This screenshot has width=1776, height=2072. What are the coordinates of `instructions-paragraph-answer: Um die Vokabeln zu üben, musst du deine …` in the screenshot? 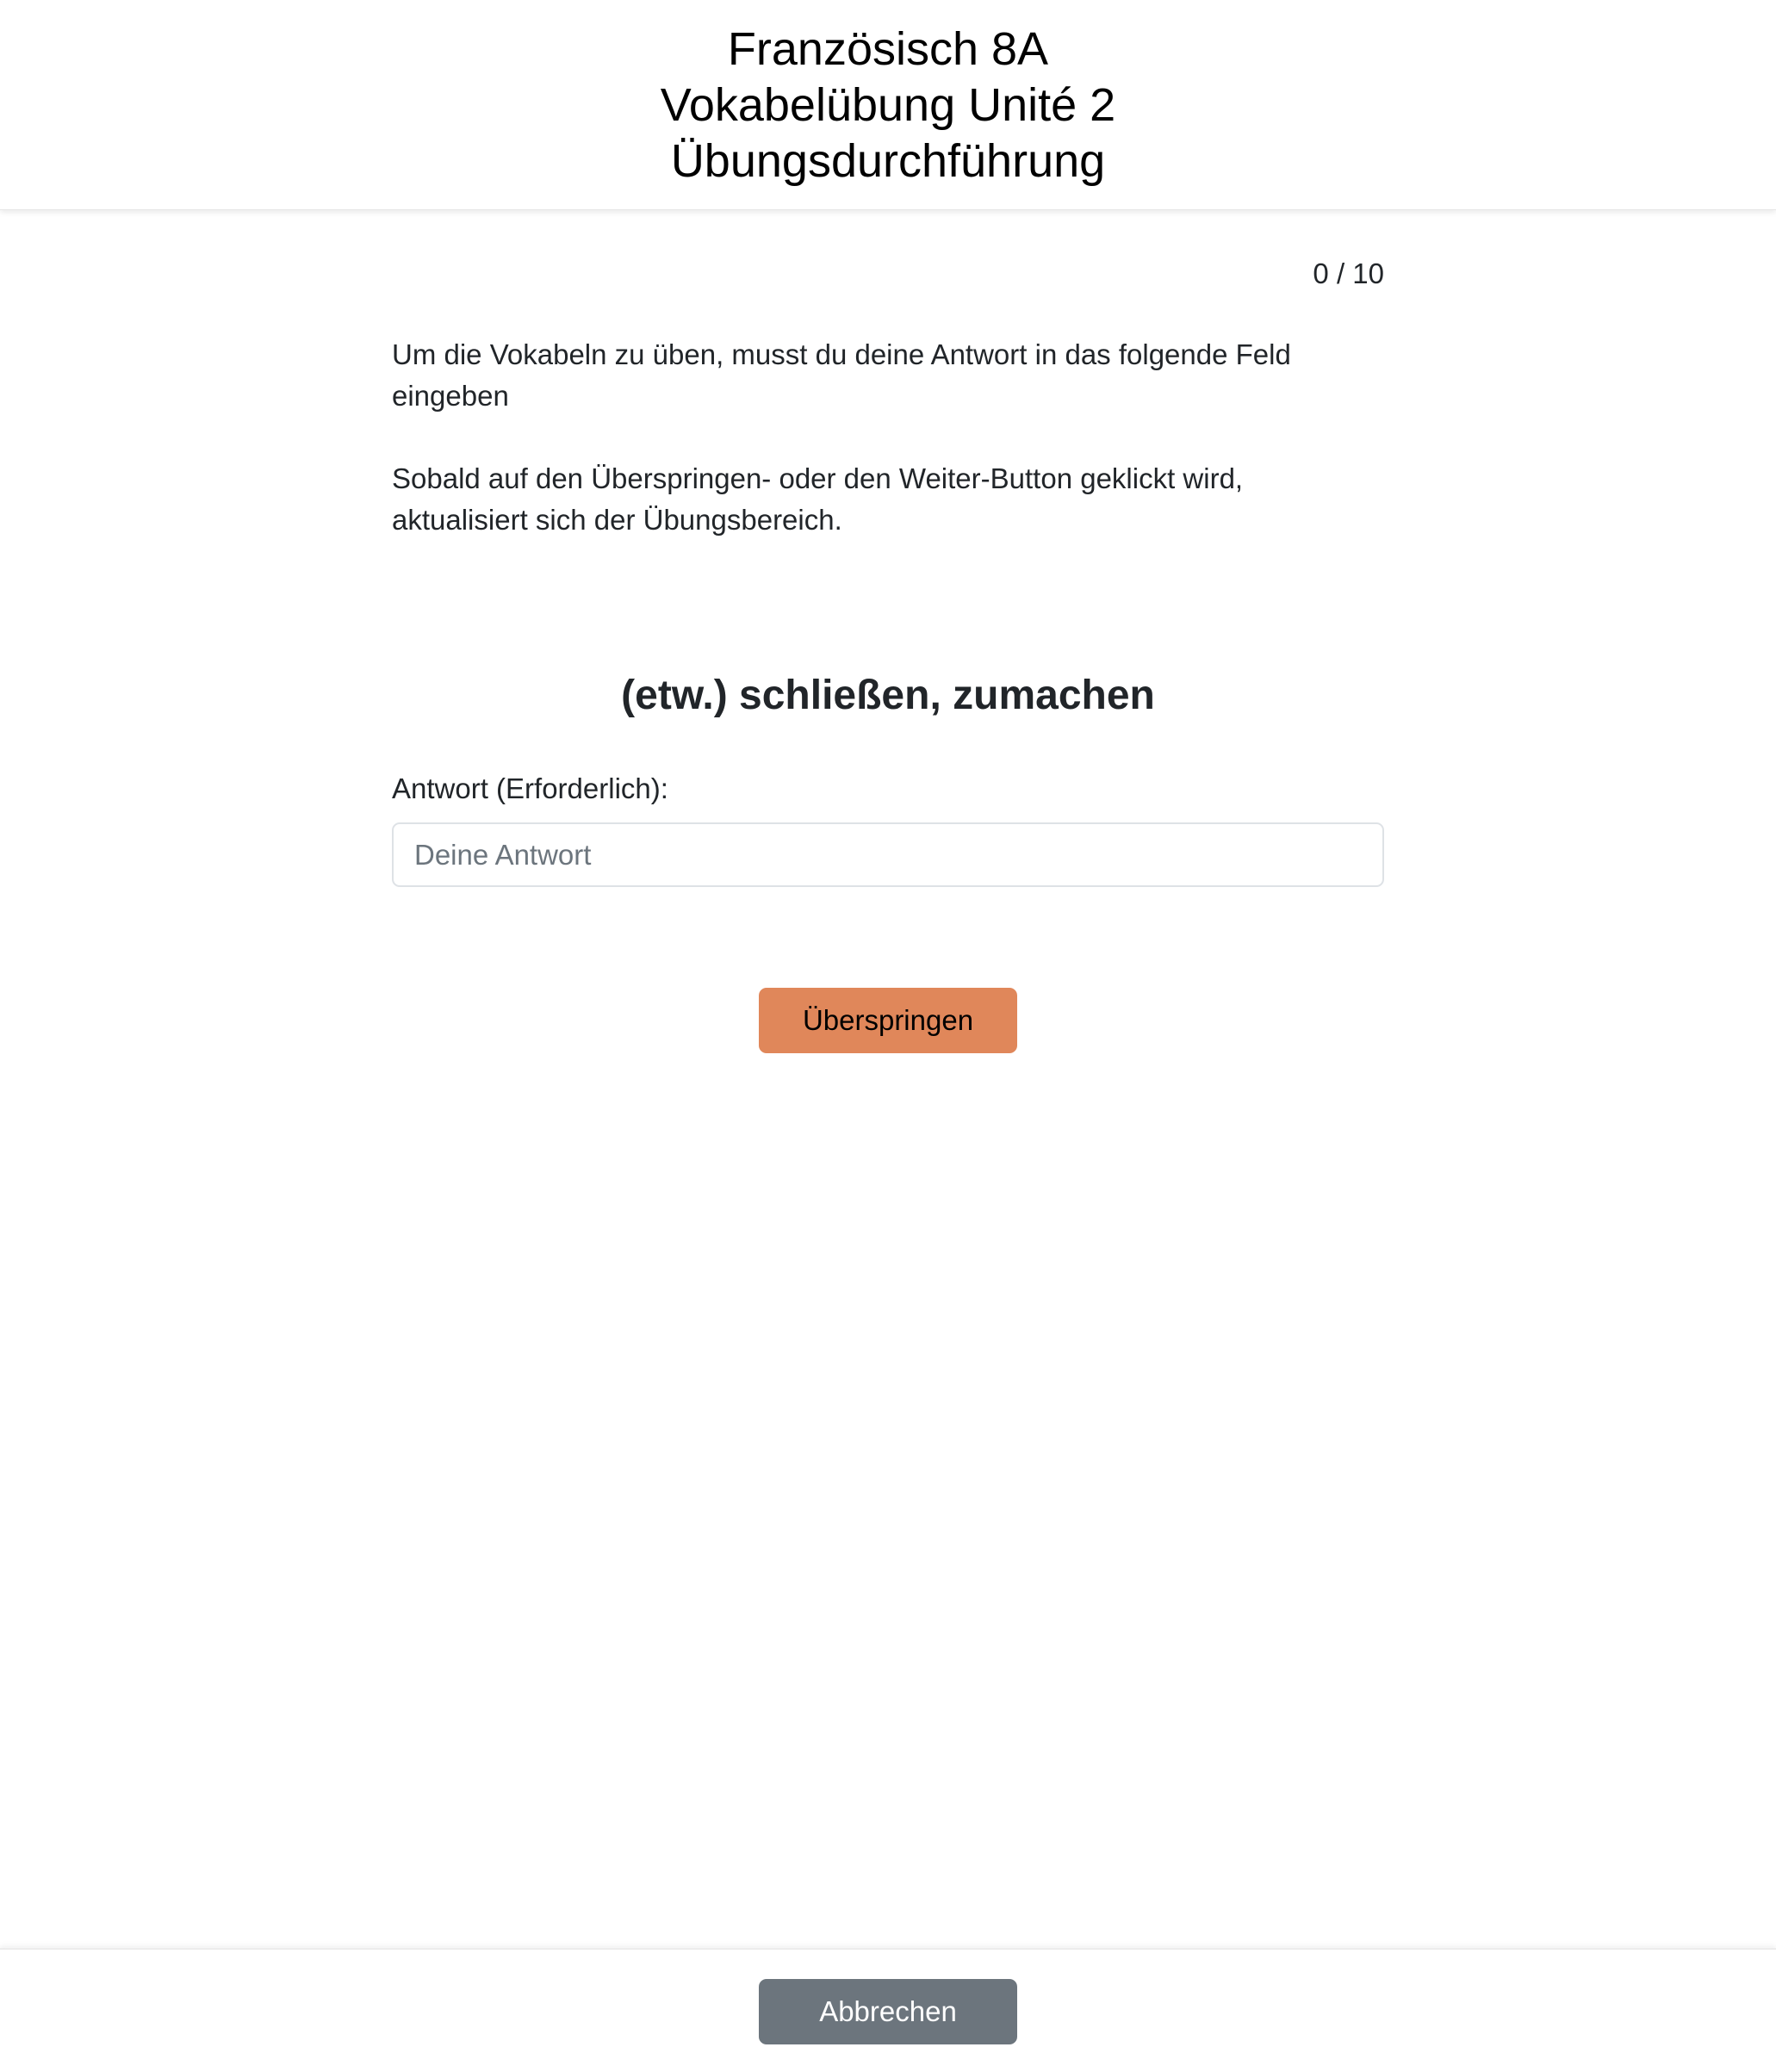 It's located at (841, 375).